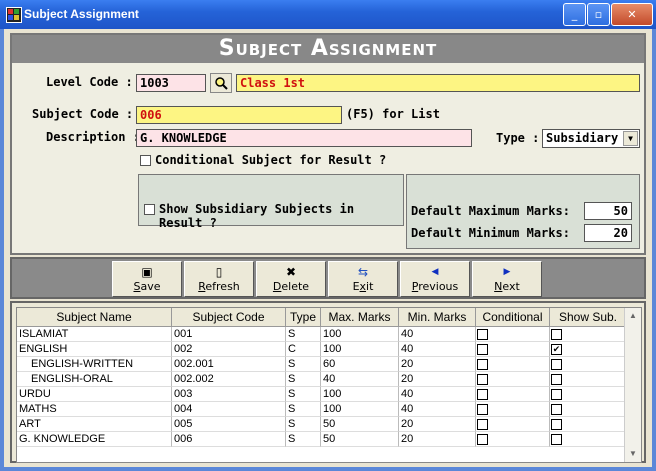 The height and width of the screenshot is (471, 656). Describe the element at coordinates (507, 279) in the screenshot. I see `next-button: ▶ Next` at that location.